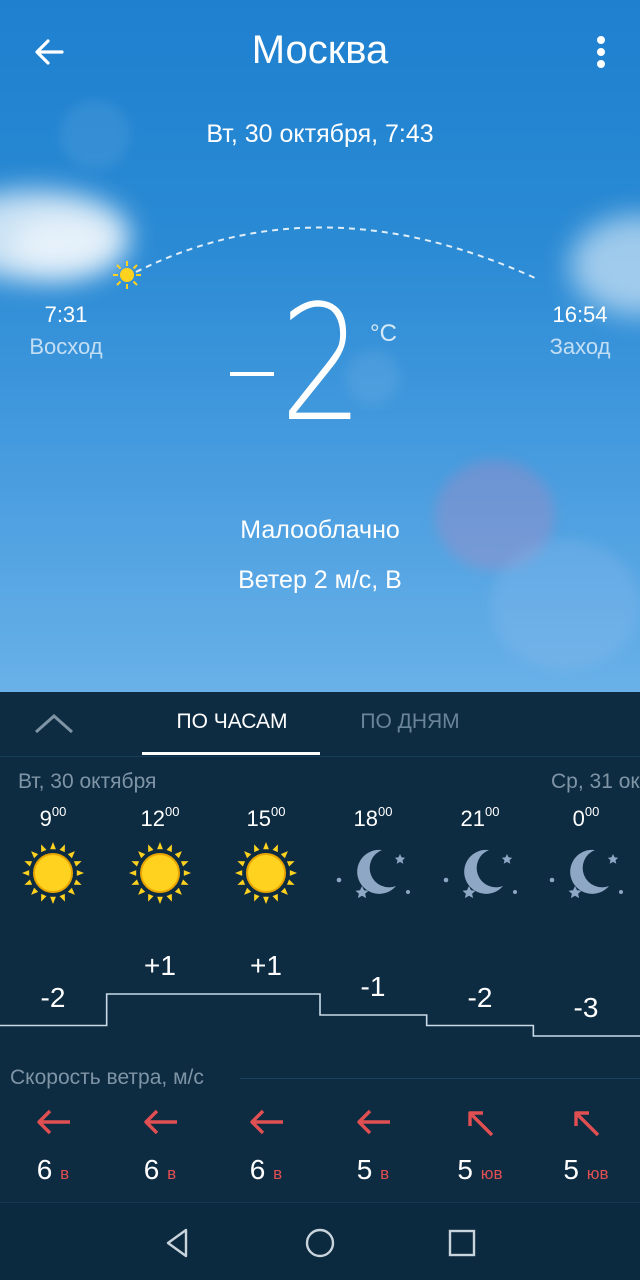 This screenshot has height=1280, width=640. I want to click on nav-home-icon, so click(320, 1243).